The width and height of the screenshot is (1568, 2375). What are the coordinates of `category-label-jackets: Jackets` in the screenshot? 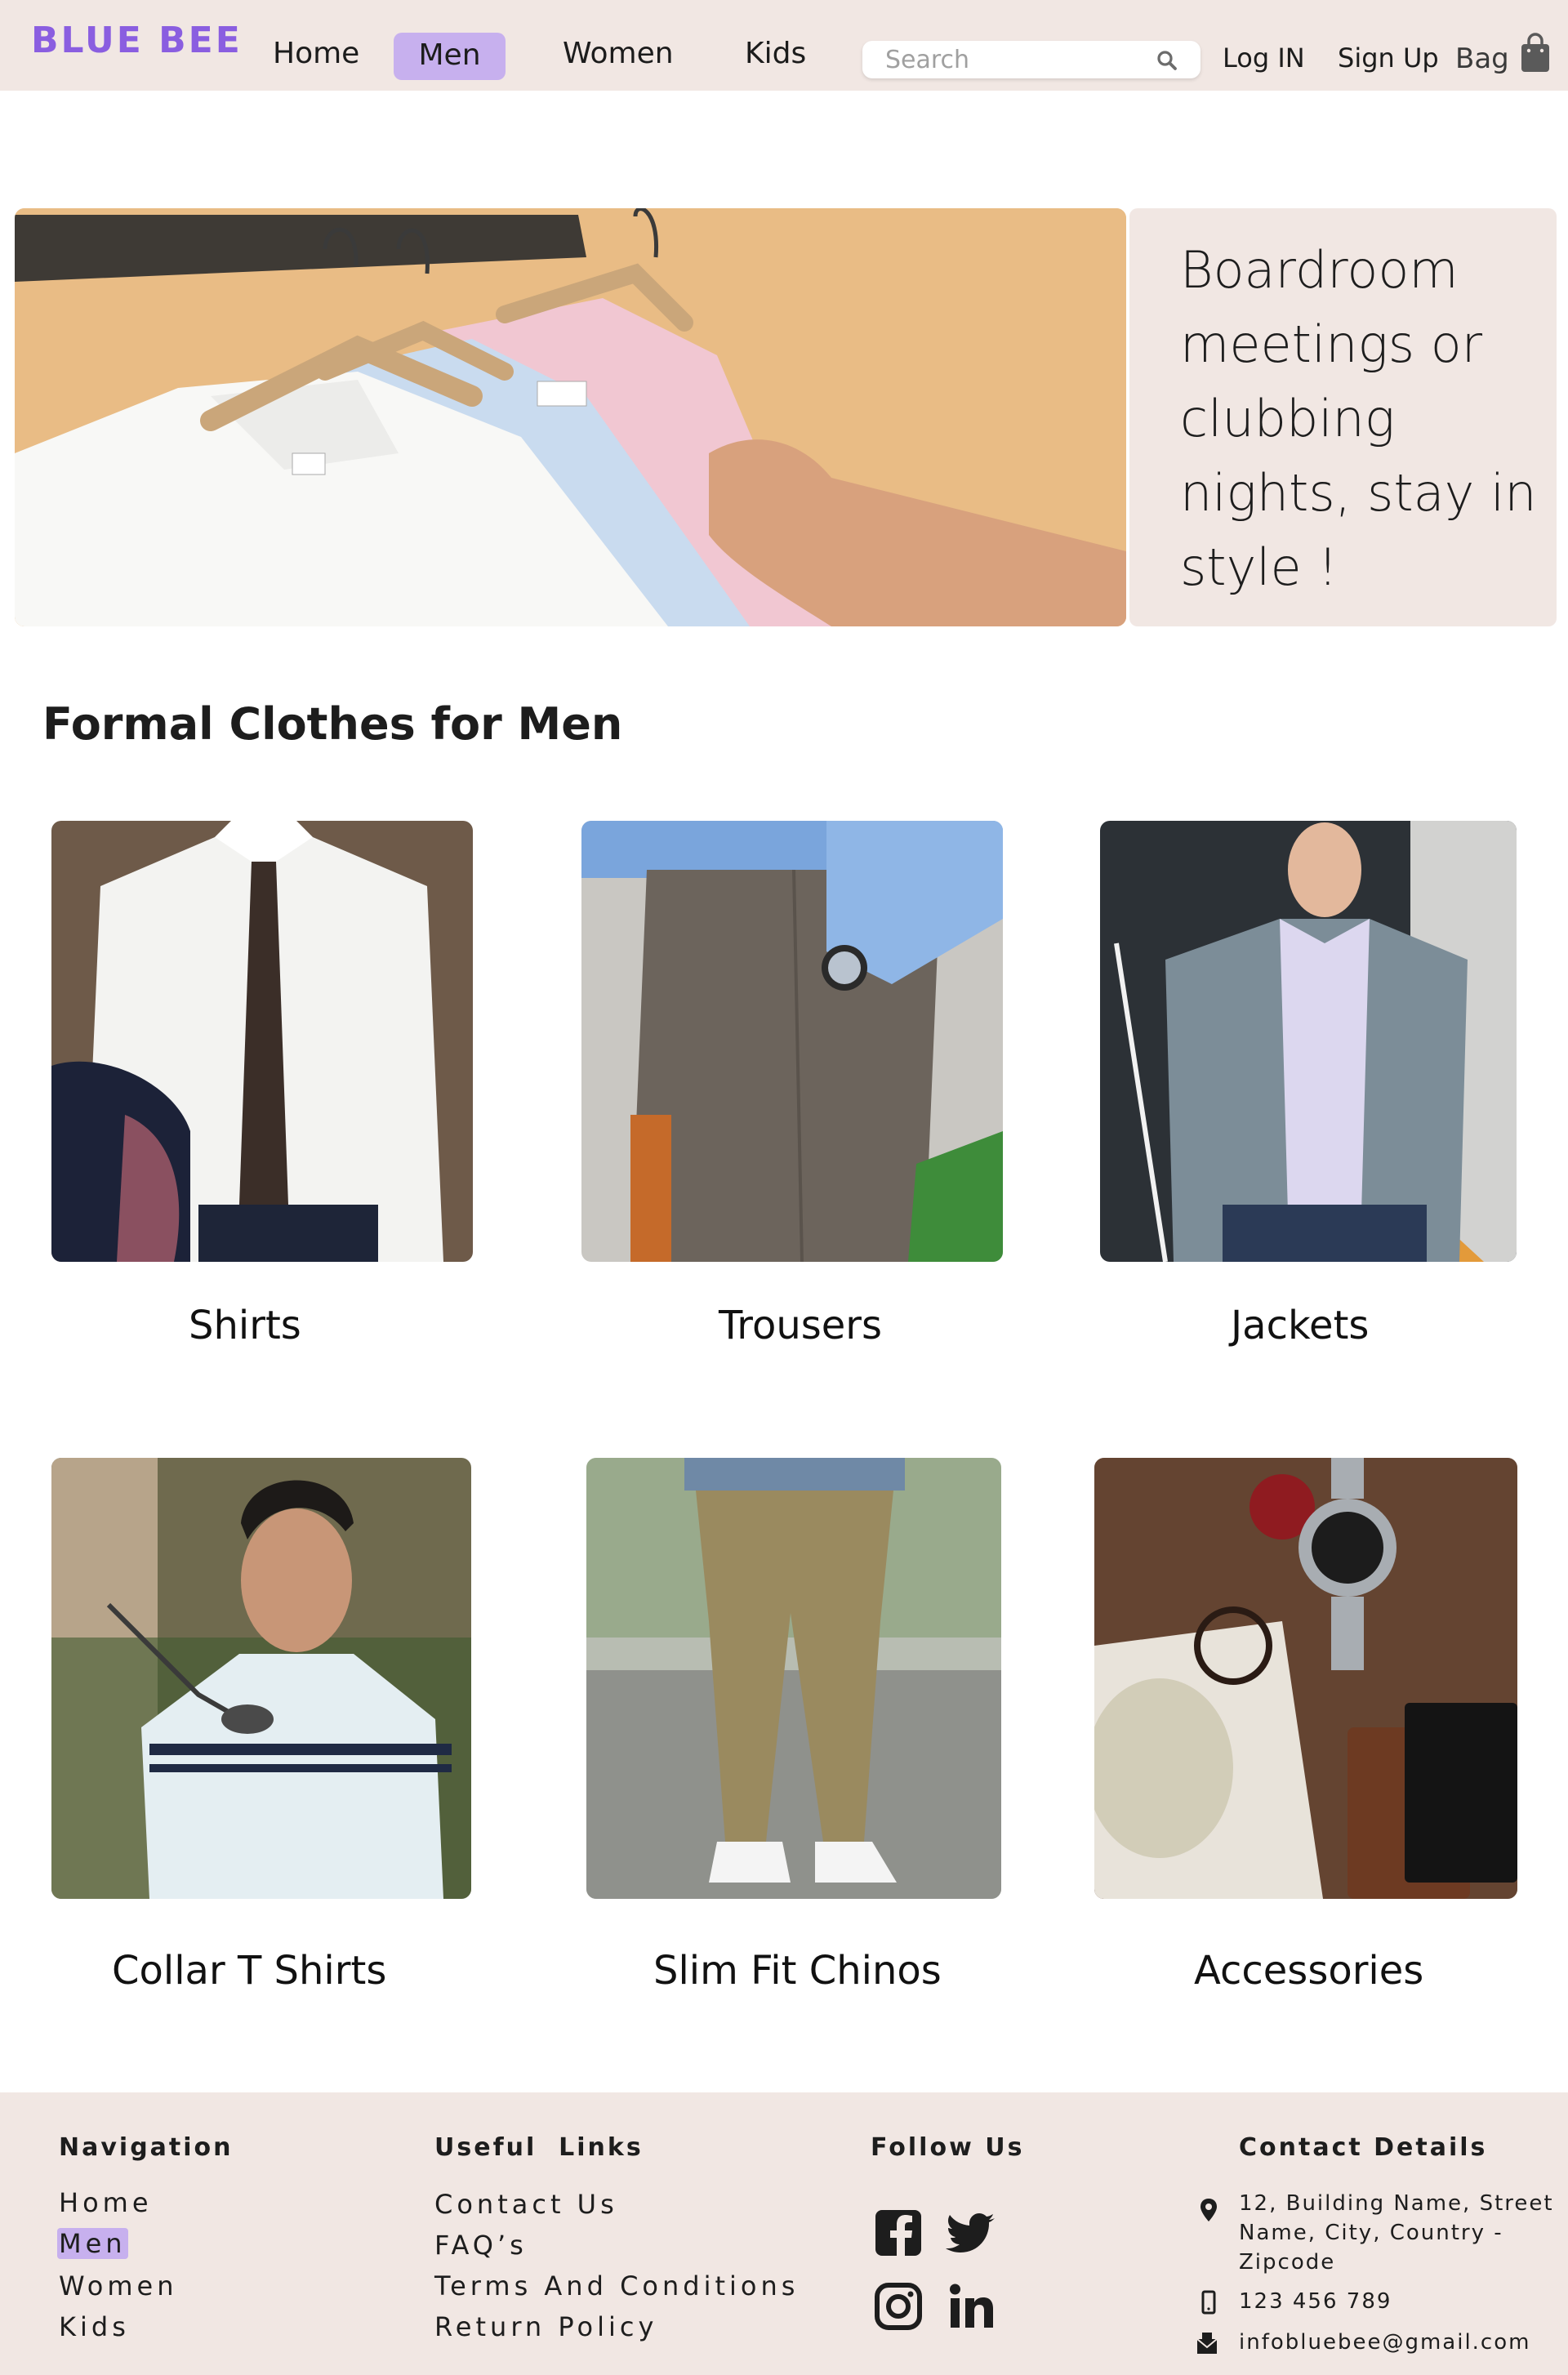 It's located at (1300, 1325).